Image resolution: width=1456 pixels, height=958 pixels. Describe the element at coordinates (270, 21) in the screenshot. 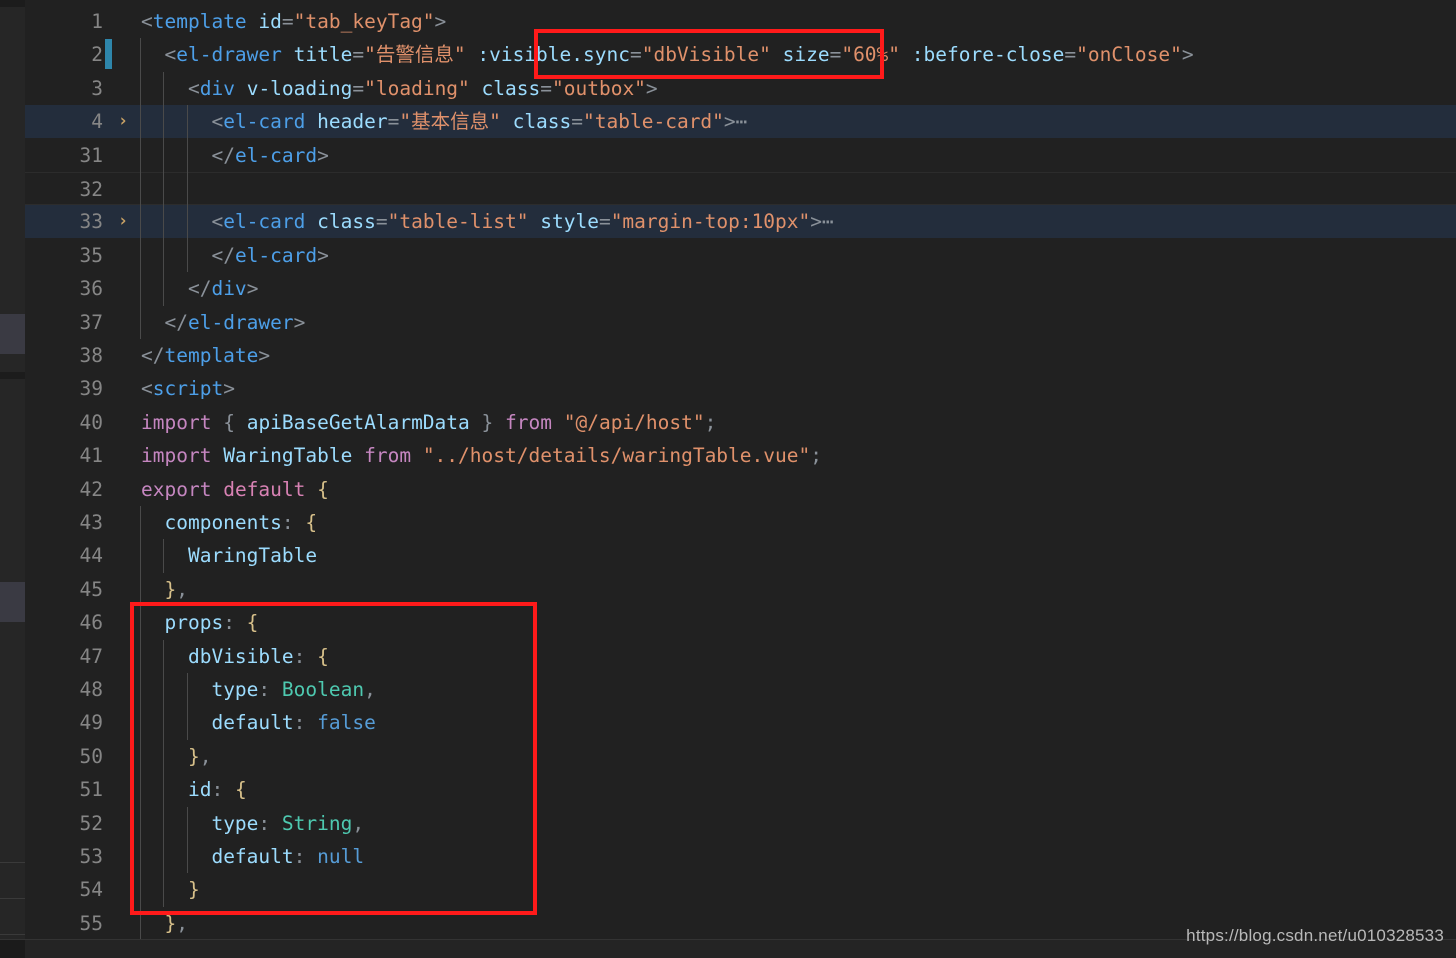

I see `token-attr: id` at that location.